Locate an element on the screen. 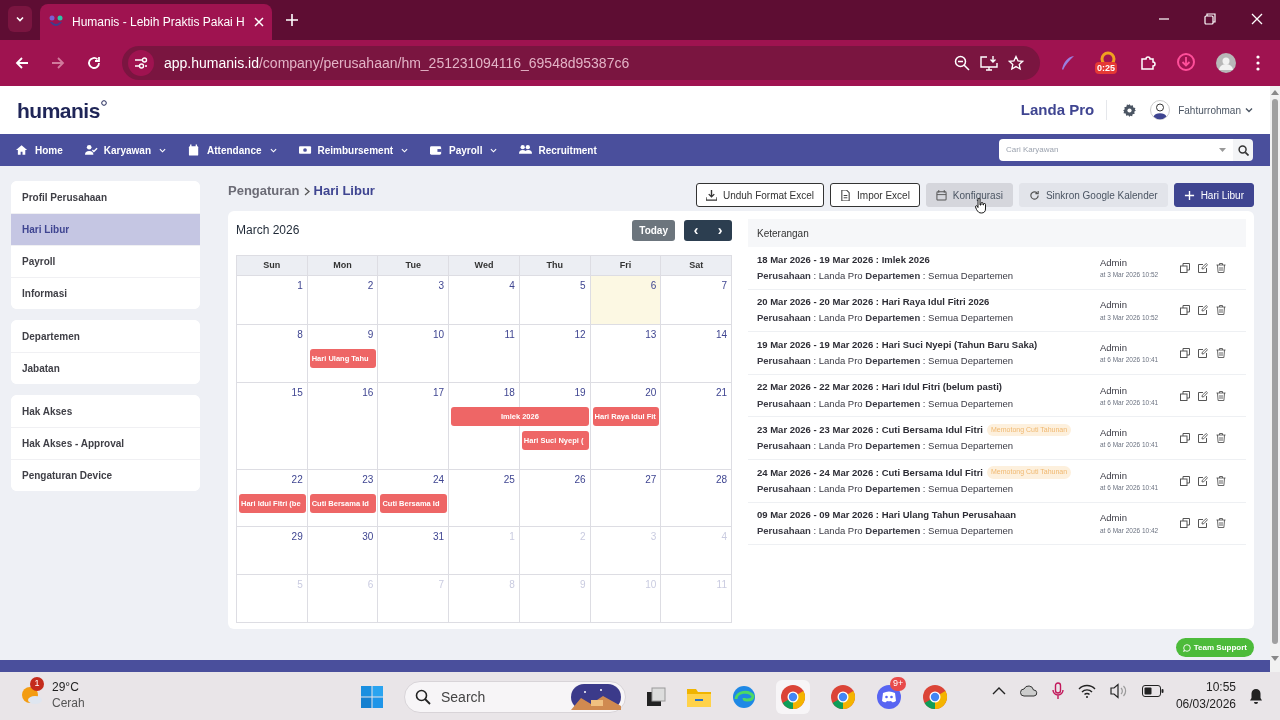 The image size is (1280, 720). nav-item: Recruitment is located at coordinates (558, 150).